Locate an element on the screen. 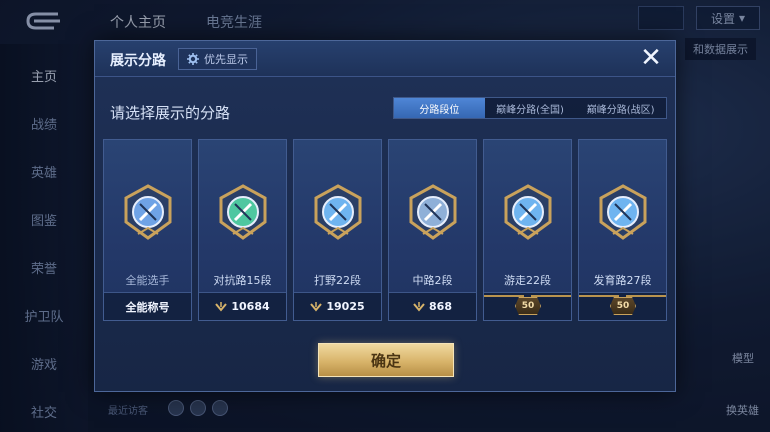 Image resolution: width=770 pixels, height=432 pixels. lane-score: 868 is located at coordinates (440, 306).